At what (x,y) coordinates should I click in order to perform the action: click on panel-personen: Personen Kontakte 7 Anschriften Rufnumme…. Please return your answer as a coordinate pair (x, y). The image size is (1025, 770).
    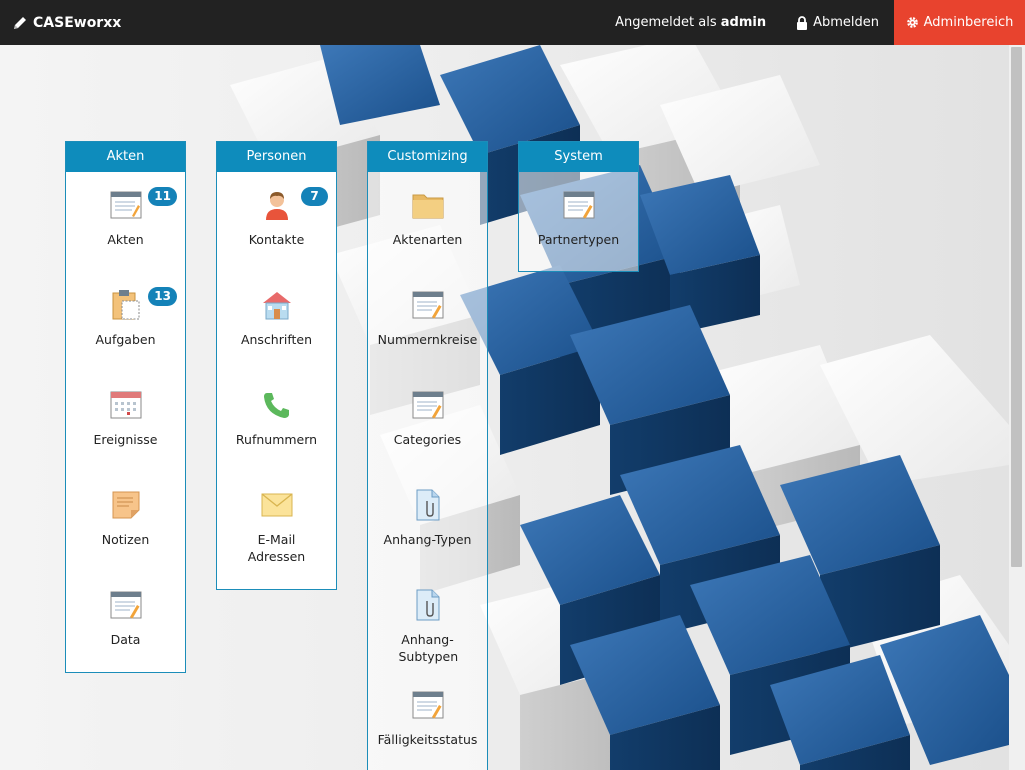
    Looking at the image, I should click on (276, 365).